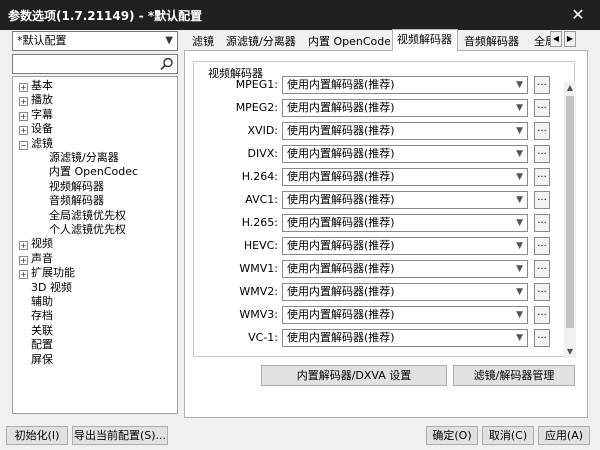 Image resolution: width=600 pixels, height=450 pixels. What do you see at coordinates (514, 375) in the screenshot?
I see `filter-manager-button: 滤镜/解码器管理` at bounding box center [514, 375].